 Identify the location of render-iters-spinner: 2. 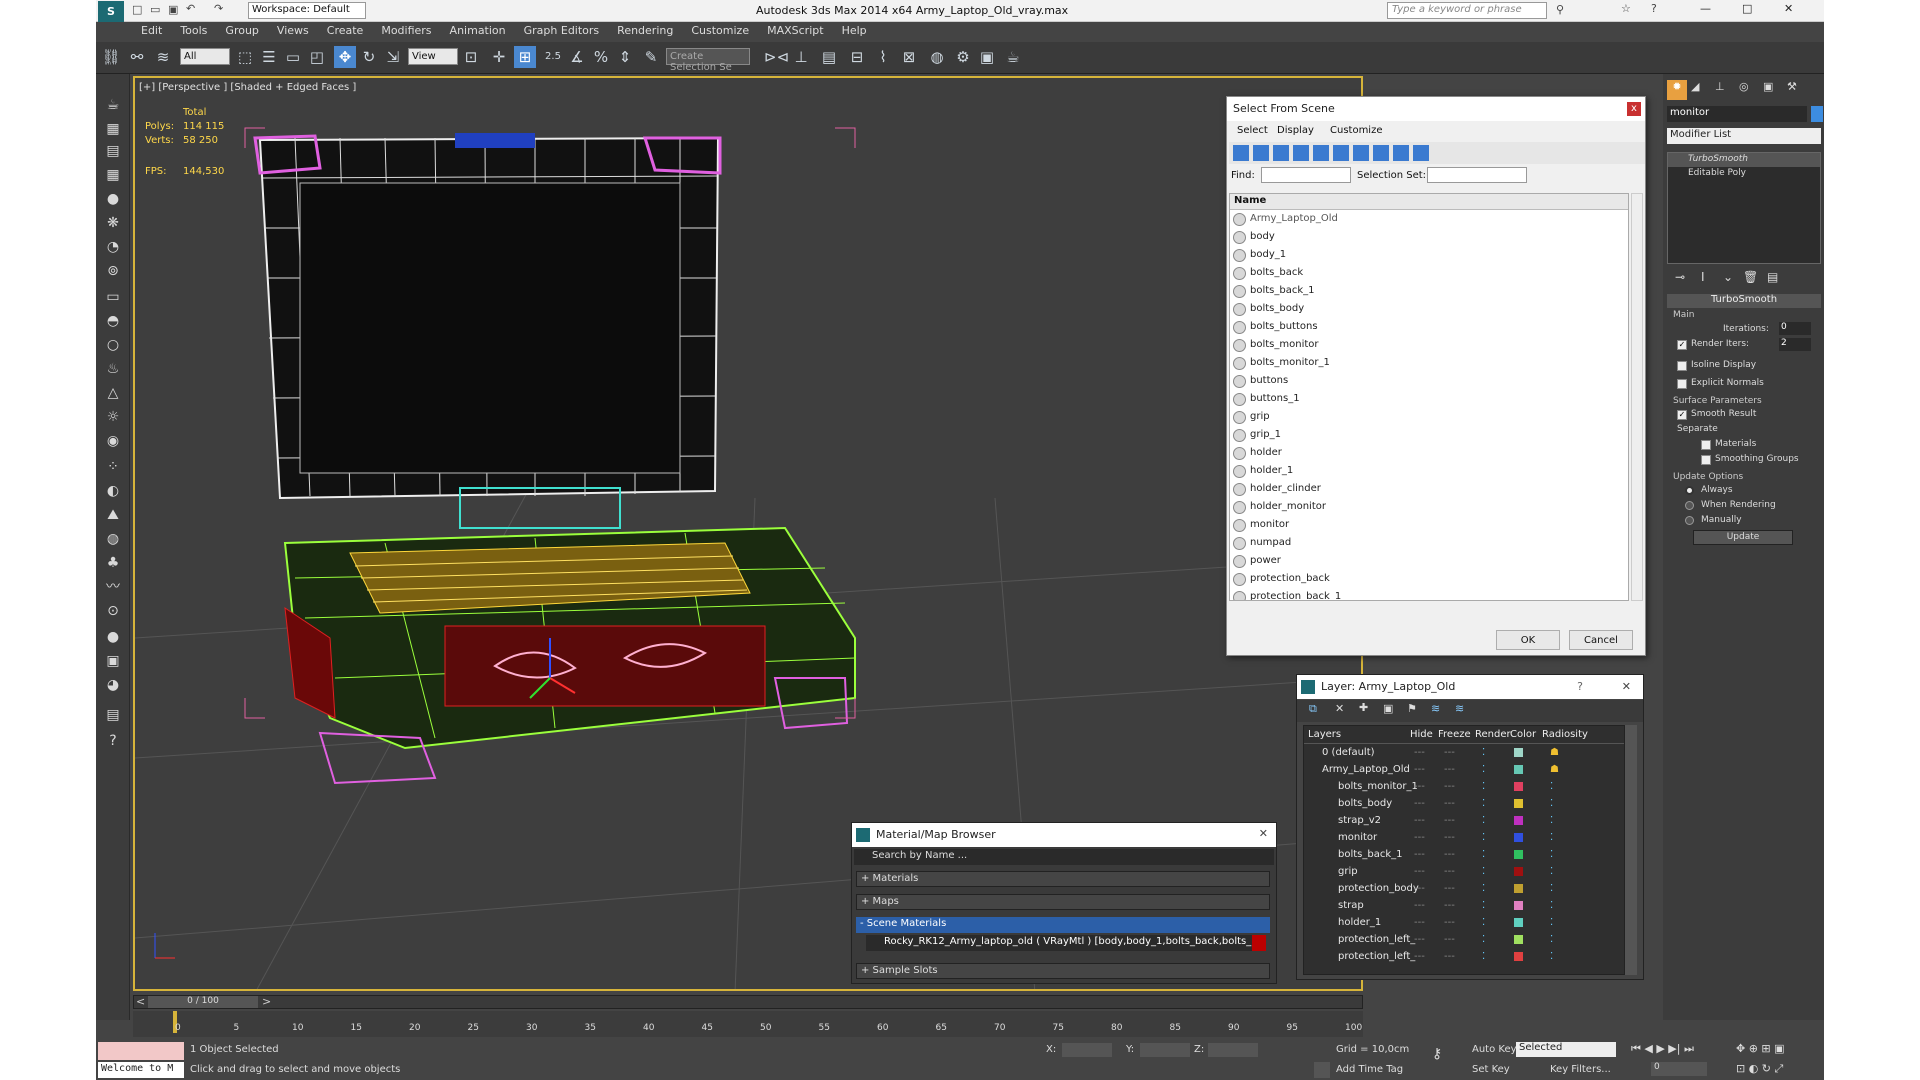
(1795, 344).